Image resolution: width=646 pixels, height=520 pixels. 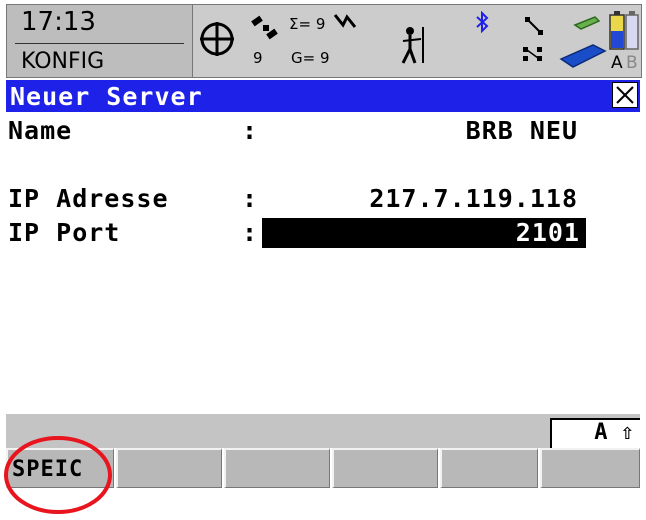 I want to click on link-icon, so click(x=534, y=26).